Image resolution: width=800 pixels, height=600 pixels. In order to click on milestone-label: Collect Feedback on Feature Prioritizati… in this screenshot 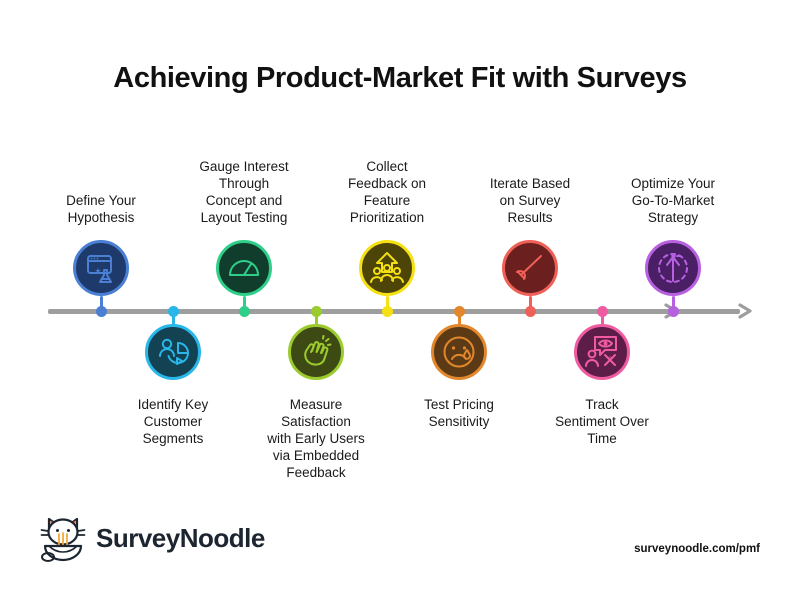, I will do `click(387, 192)`.